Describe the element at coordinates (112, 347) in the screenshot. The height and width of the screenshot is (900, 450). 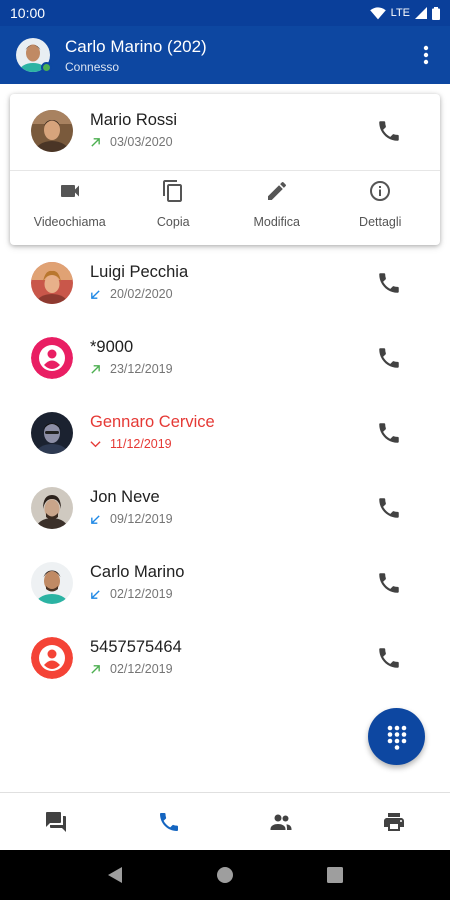
I see `contact-name: *9000` at that location.